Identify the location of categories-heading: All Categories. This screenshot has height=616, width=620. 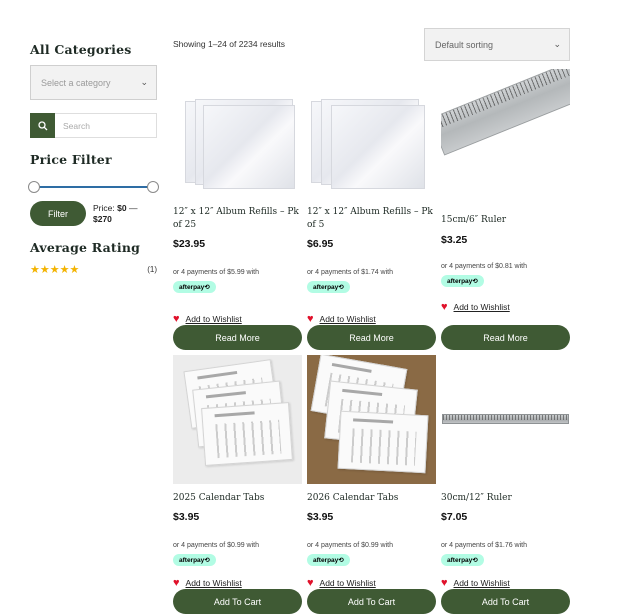
(81, 49).